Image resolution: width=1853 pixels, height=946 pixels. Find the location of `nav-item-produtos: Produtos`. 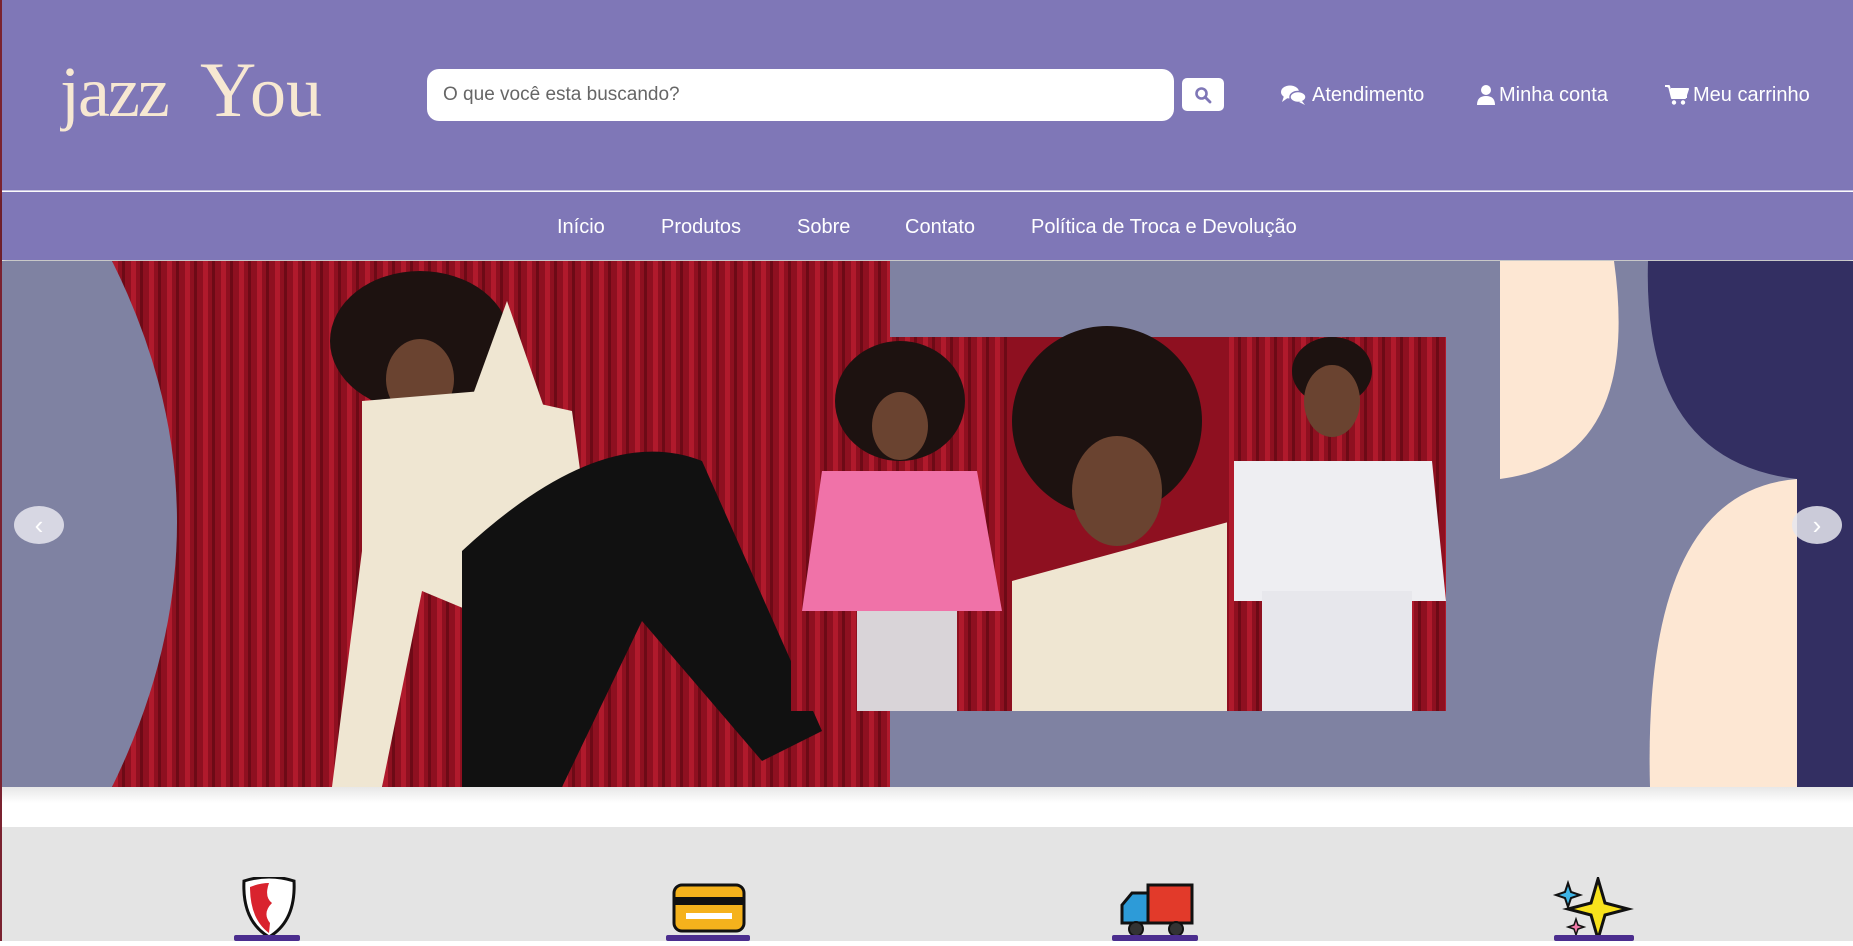

nav-item-produtos: Produtos is located at coordinates (701, 227).